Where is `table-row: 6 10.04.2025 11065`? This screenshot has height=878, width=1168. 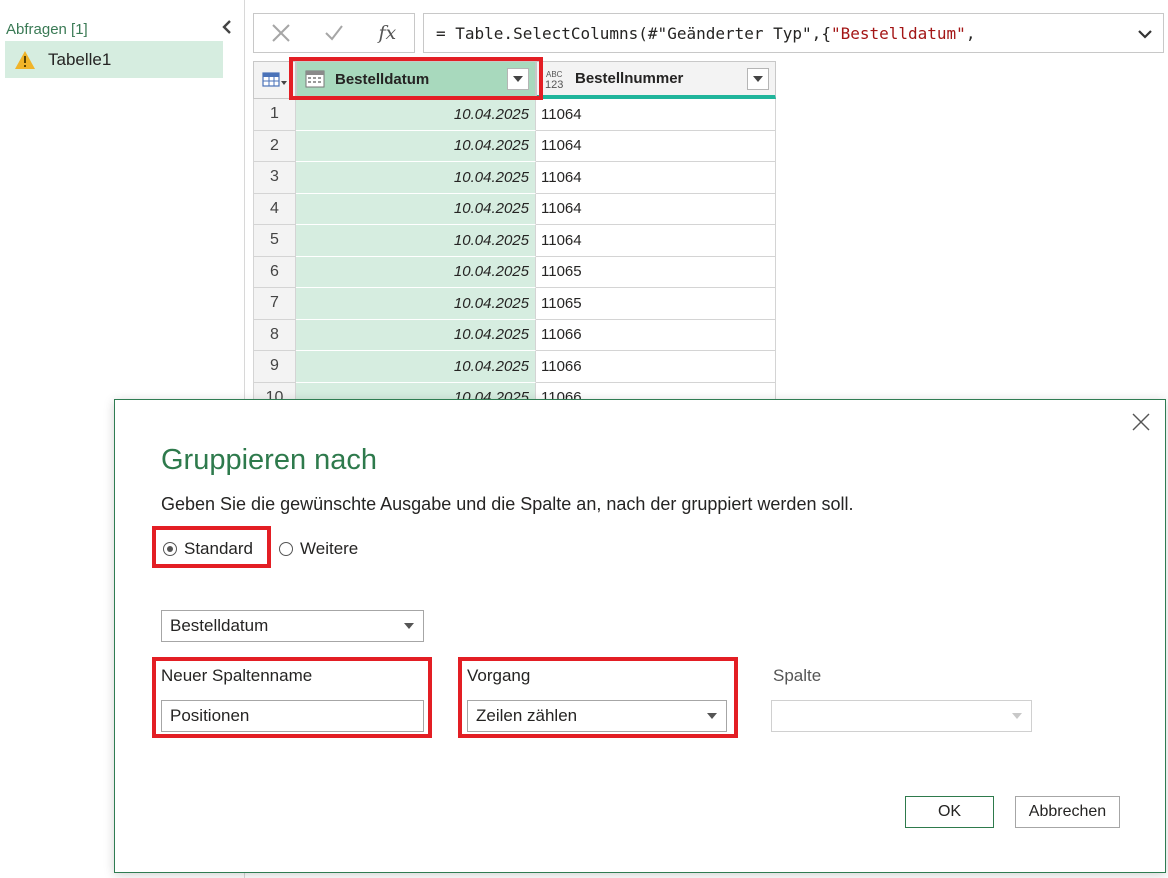
table-row: 6 10.04.2025 11065 is located at coordinates (514, 272).